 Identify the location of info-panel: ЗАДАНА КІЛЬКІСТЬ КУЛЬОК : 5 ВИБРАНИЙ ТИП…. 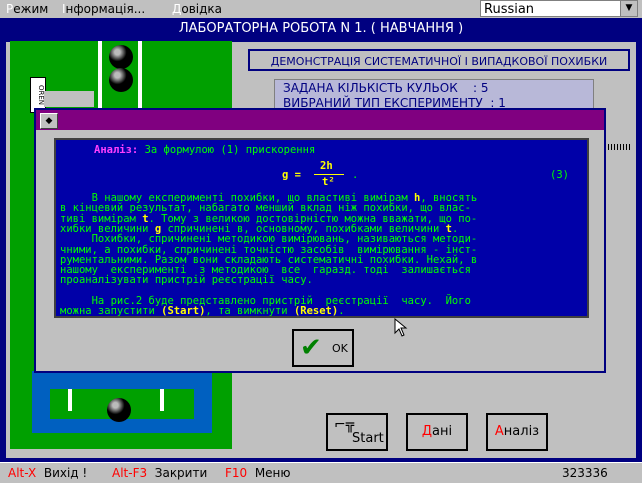
(434, 95).